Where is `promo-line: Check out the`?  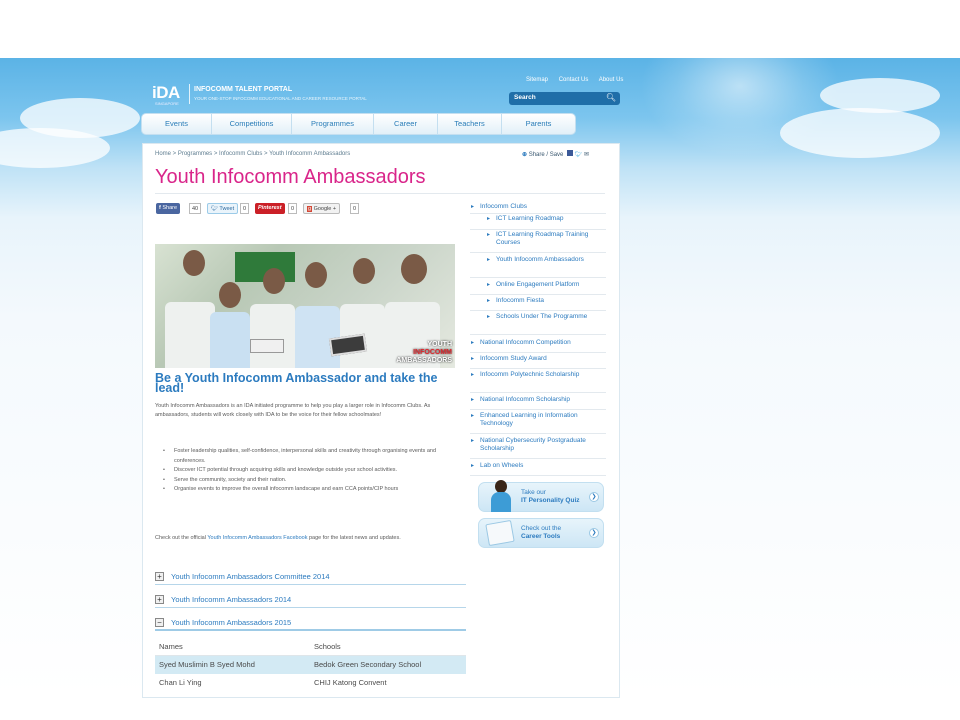 promo-line: Check out the is located at coordinates (541, 528).